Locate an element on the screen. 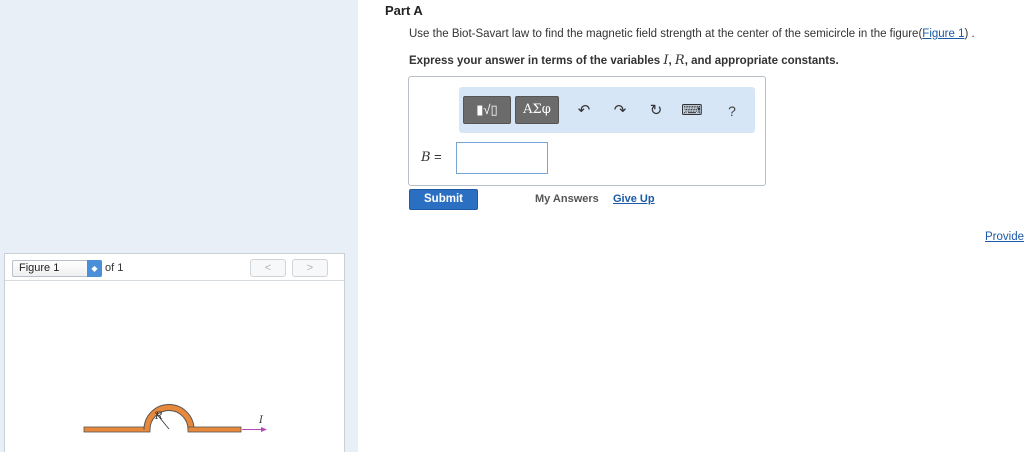  part-title: Part A is located at coordinates (404, 10).